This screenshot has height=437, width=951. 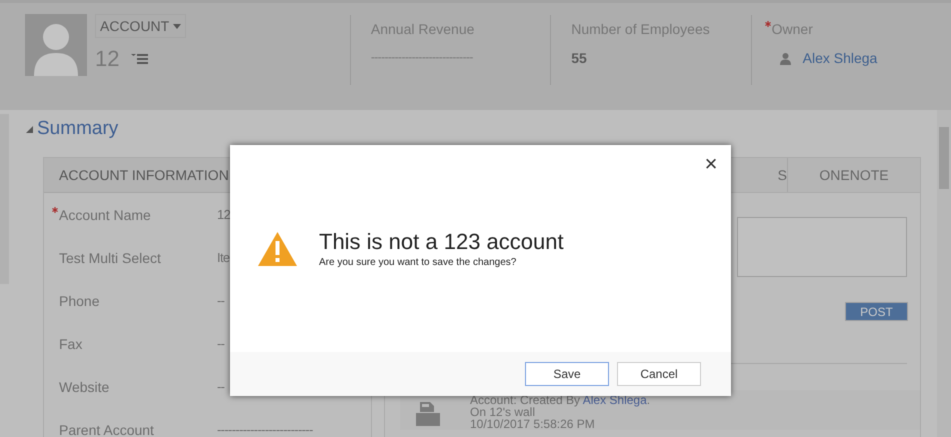 What do you see at coordinates (560, 400) in the screenshot?
I see `timeline-entry-text: Account: Created By Alex Shlega.` at bounding box center [560, 400].